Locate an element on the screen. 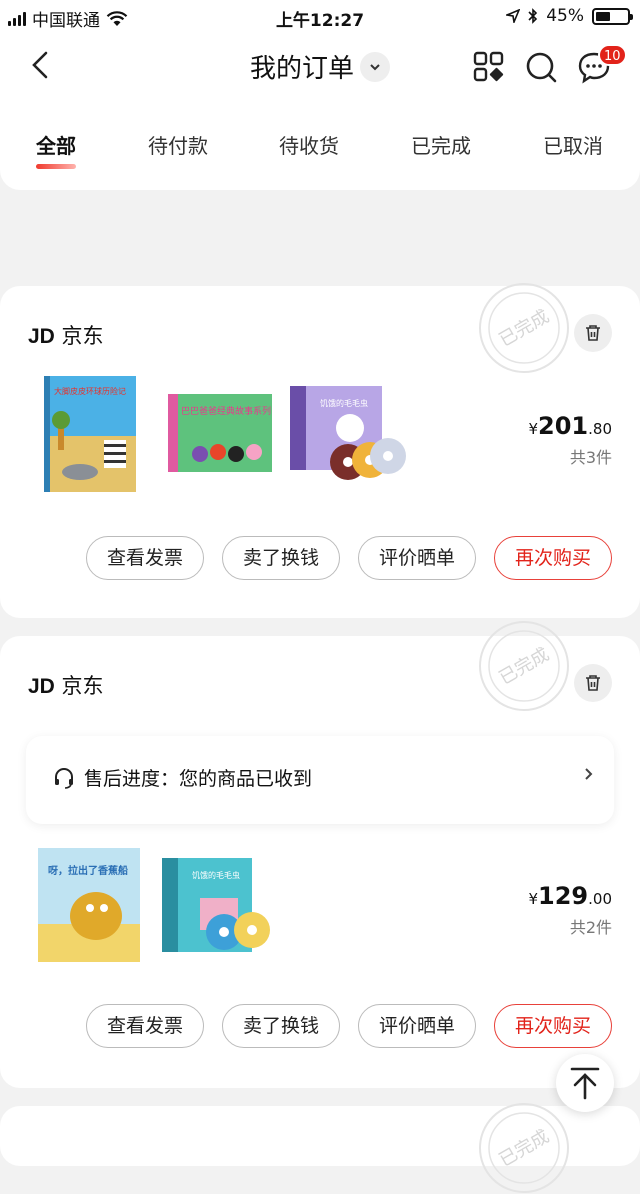  svg-text: 大脚皮皮环球历险记 is located at coordinates (90, 391).